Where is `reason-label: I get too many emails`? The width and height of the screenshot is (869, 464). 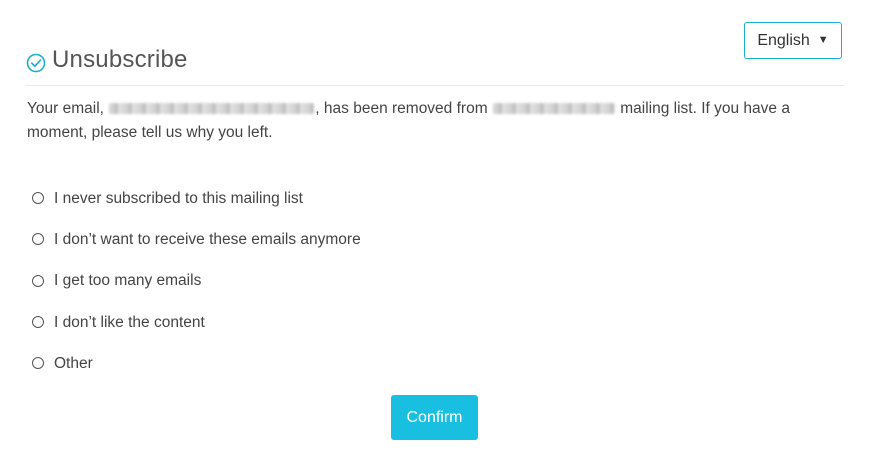
reason-label: I get too many emails is located at coordinates (128, 281).